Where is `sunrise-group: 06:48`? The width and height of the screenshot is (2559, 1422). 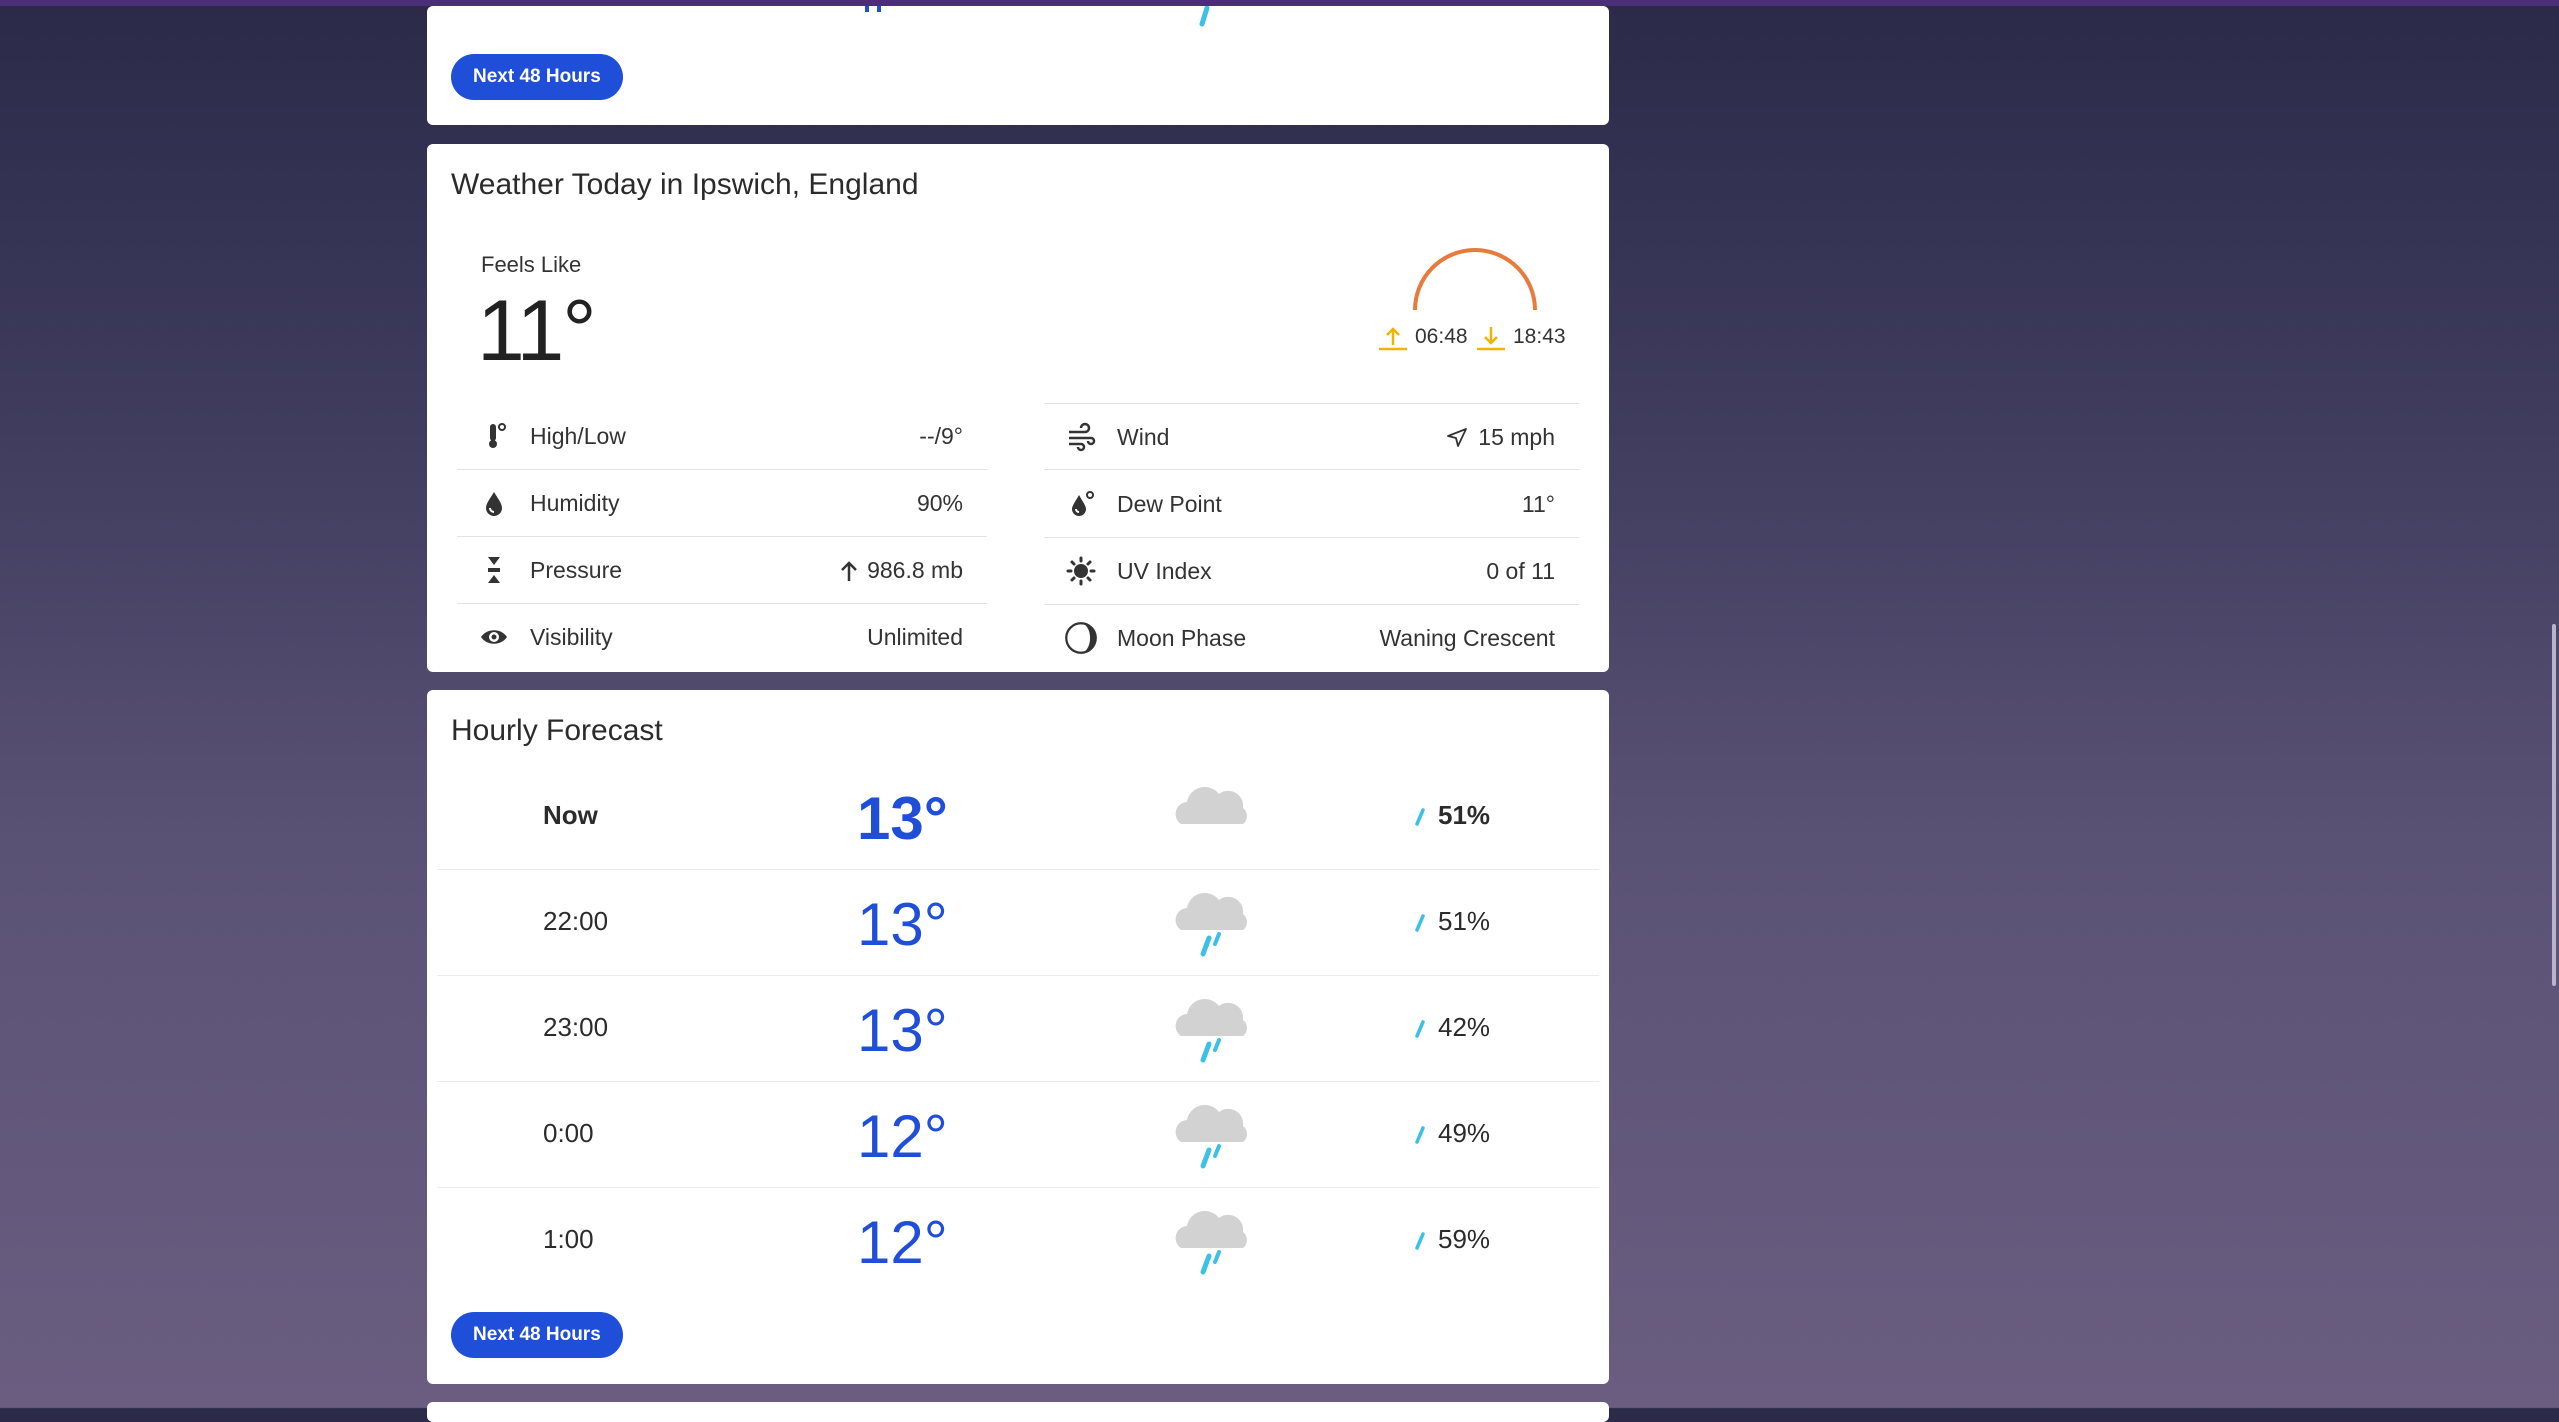 sunrise-group: 06:48 is located at coordinates (1422, 337).